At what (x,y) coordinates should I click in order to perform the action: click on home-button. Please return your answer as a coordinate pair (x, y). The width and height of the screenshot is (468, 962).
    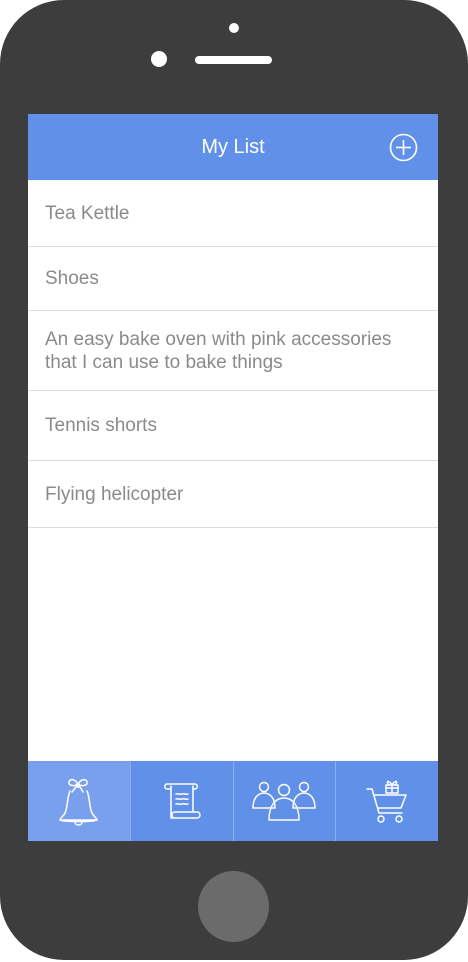
    Looking at the image, I should click on (233, 906).